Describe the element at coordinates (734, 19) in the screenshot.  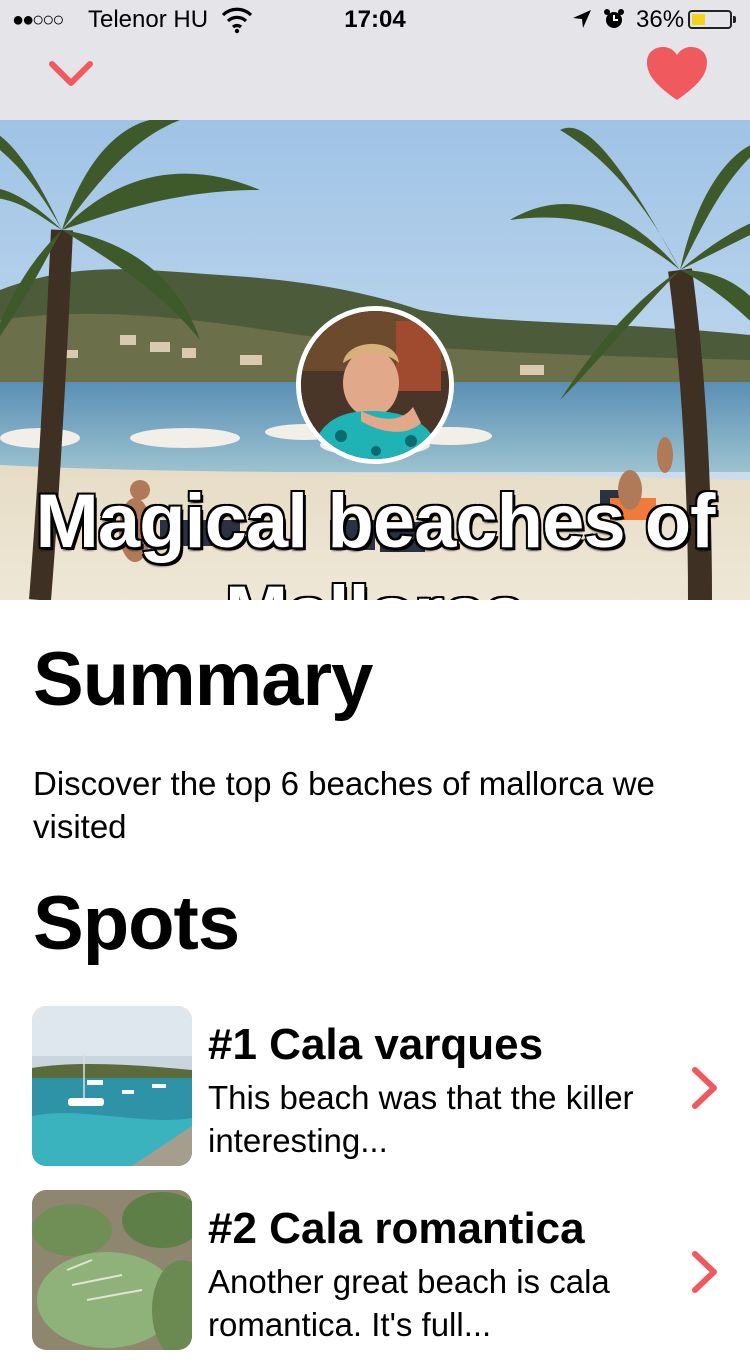
I see `battery-nub` at that location.